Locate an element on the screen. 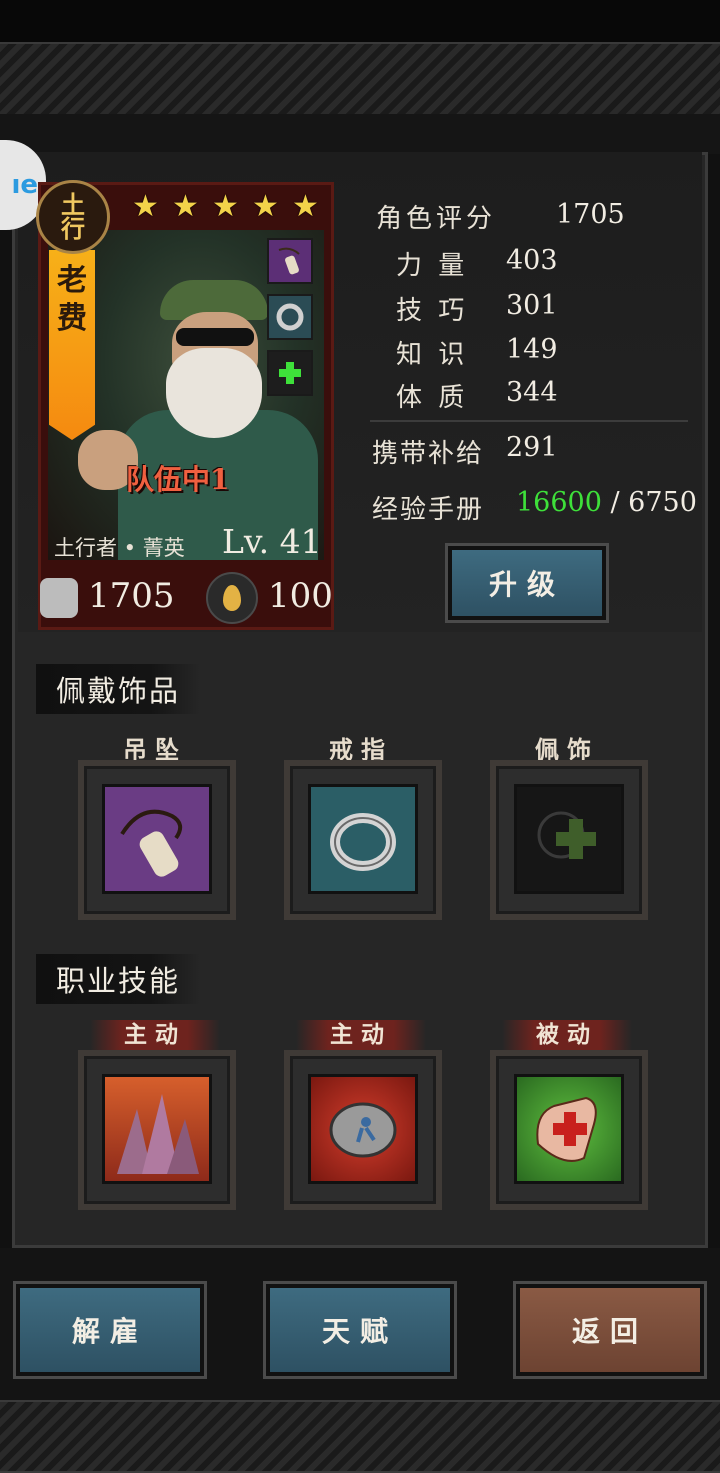 This screenshot has height=1473, width=720. skill-3-slot is located at coordinates (569, 1130).